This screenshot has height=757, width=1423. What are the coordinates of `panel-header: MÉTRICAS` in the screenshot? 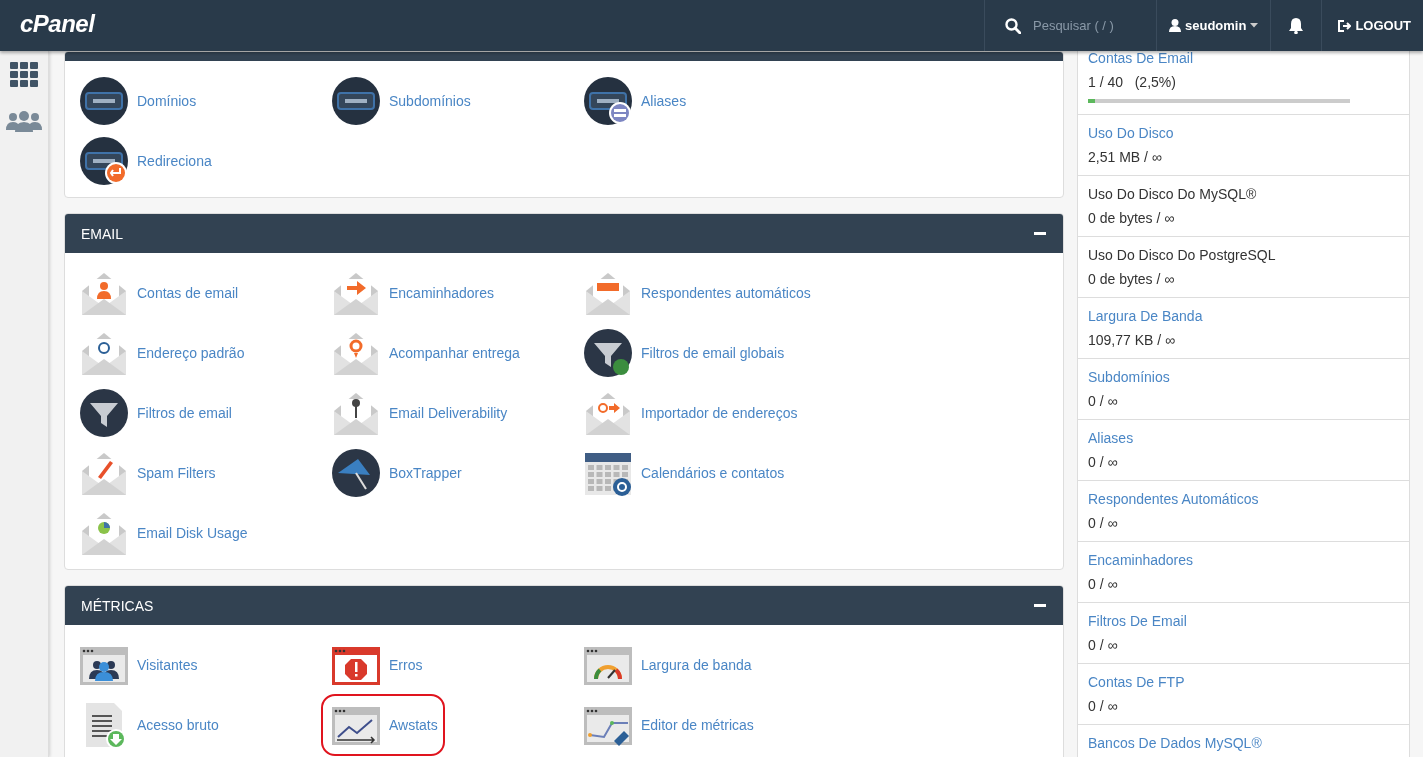 It's located at (564, 605).